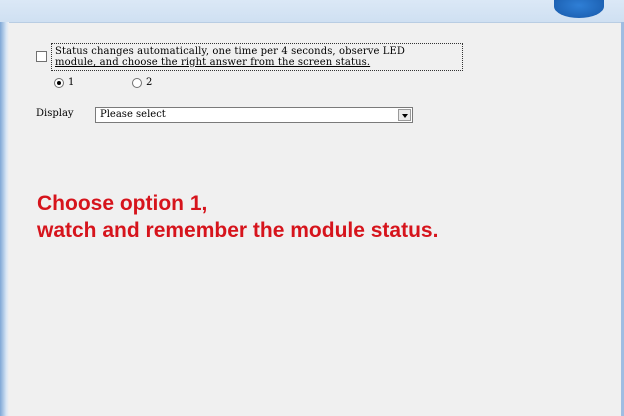 Image resolution: width=624 pixels, height=416 pixels. Describe the element at coordinates (71, 82) in the screenshot. I see `option-1-label: 1` at that location.